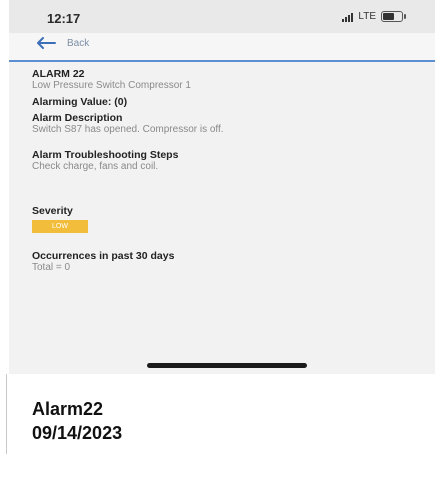 The width and height of the screenshot is (437, 483). What do you see at coordinates (348, 17) in the screenshot?
I see `signal-icon` at bounding box center [348, 17].